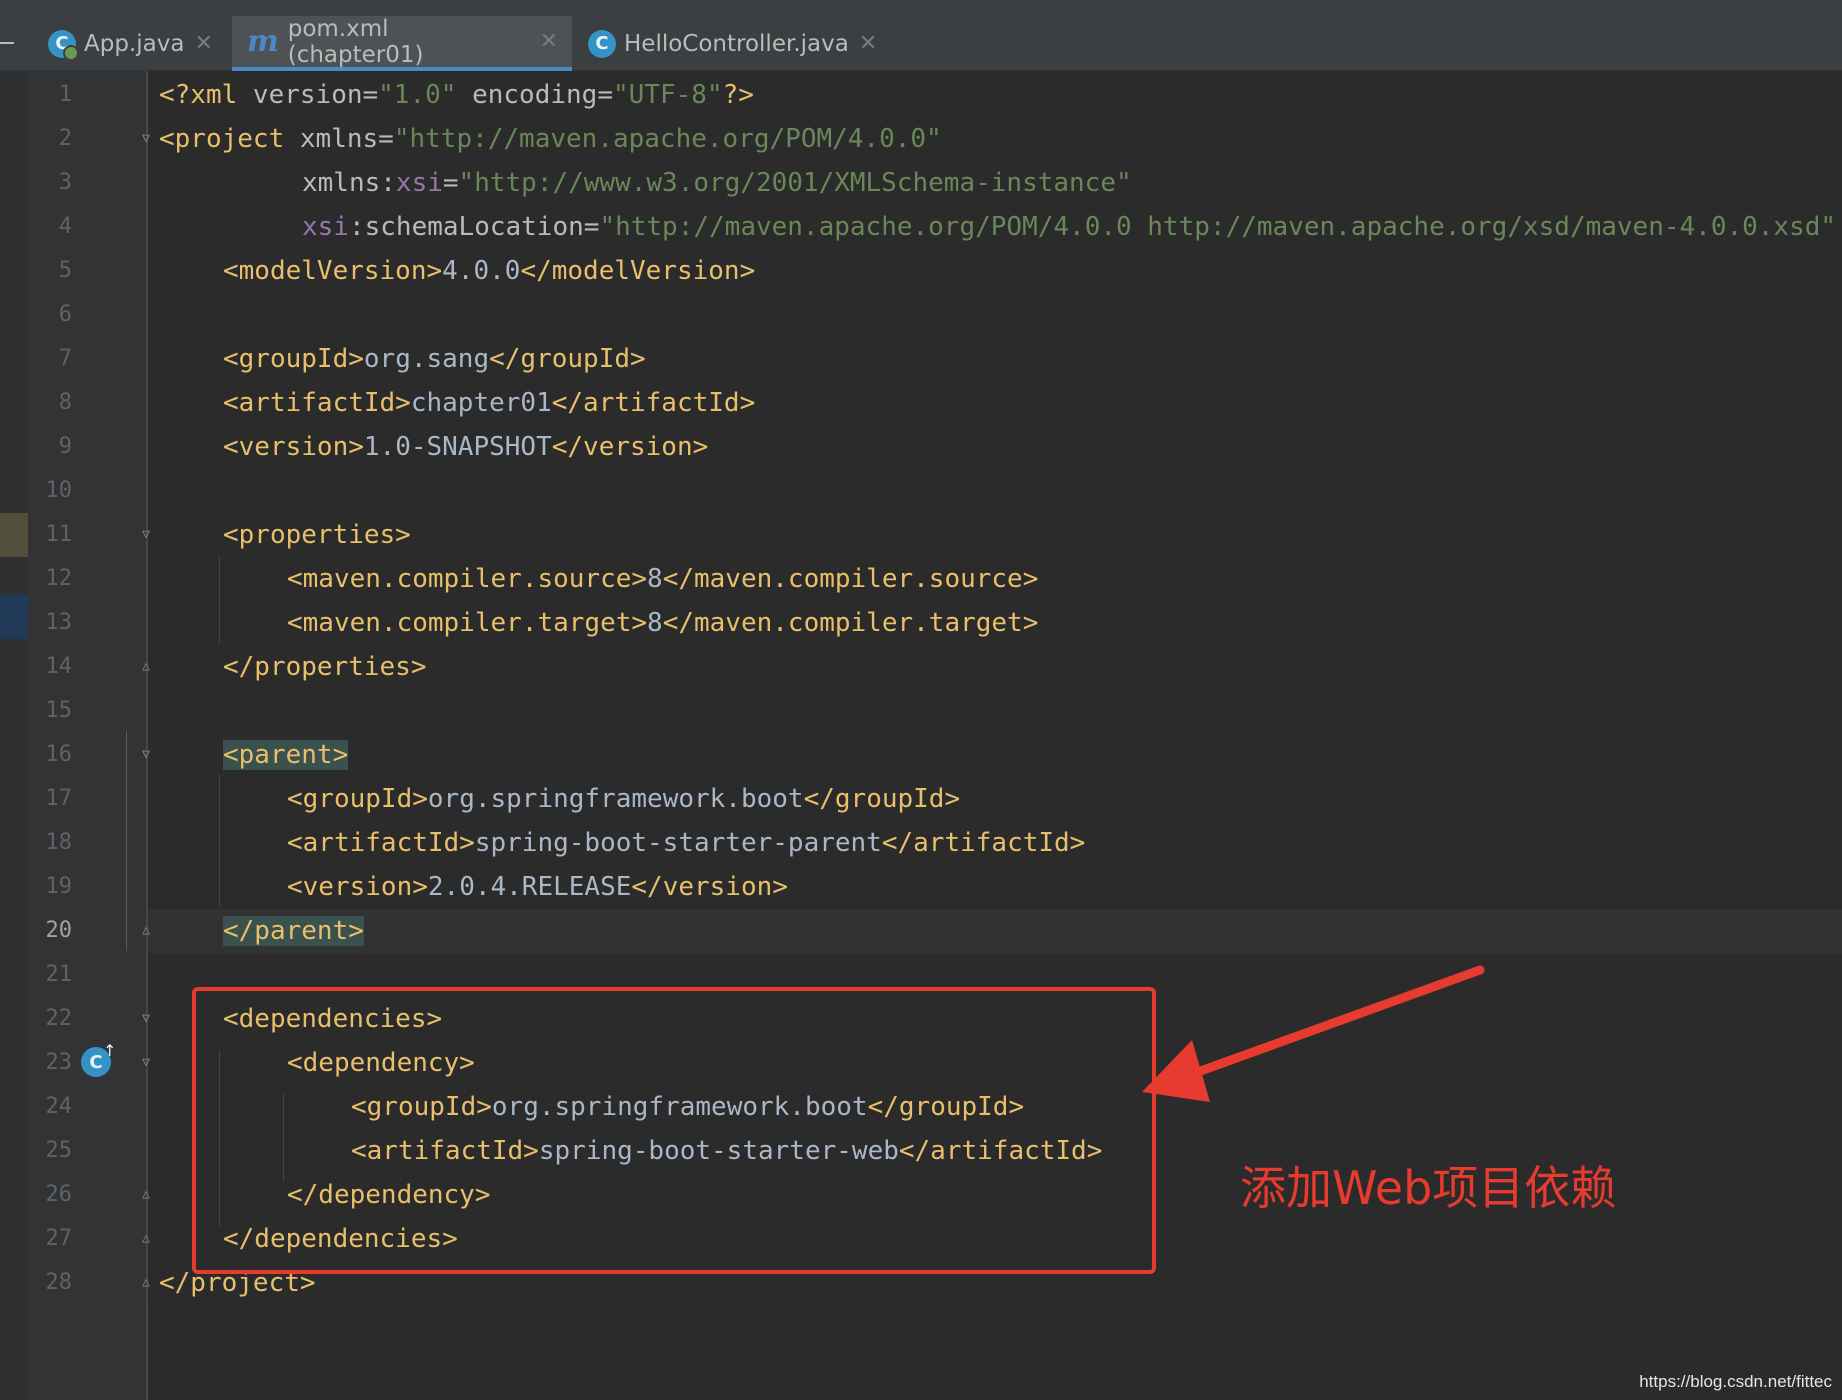  Describe the element at coordinates (1428, 1188) in the screenshot. I see `annotation-text: 添加Web项目依赖` at that location.